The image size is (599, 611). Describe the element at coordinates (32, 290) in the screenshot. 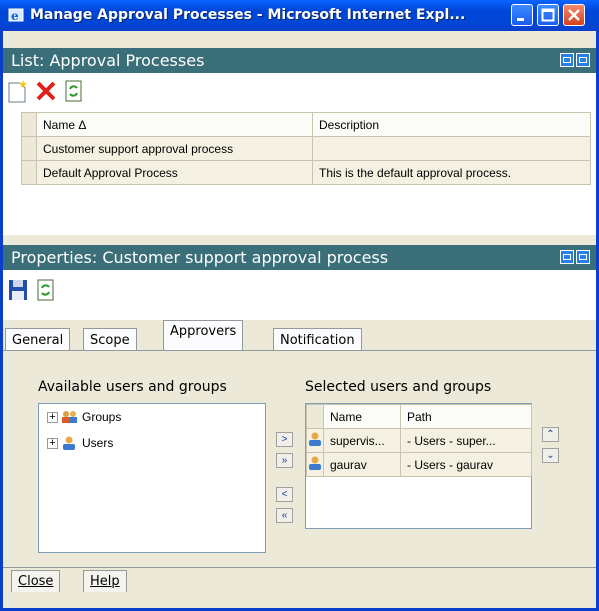

I see `properties-toolbar` at that location.